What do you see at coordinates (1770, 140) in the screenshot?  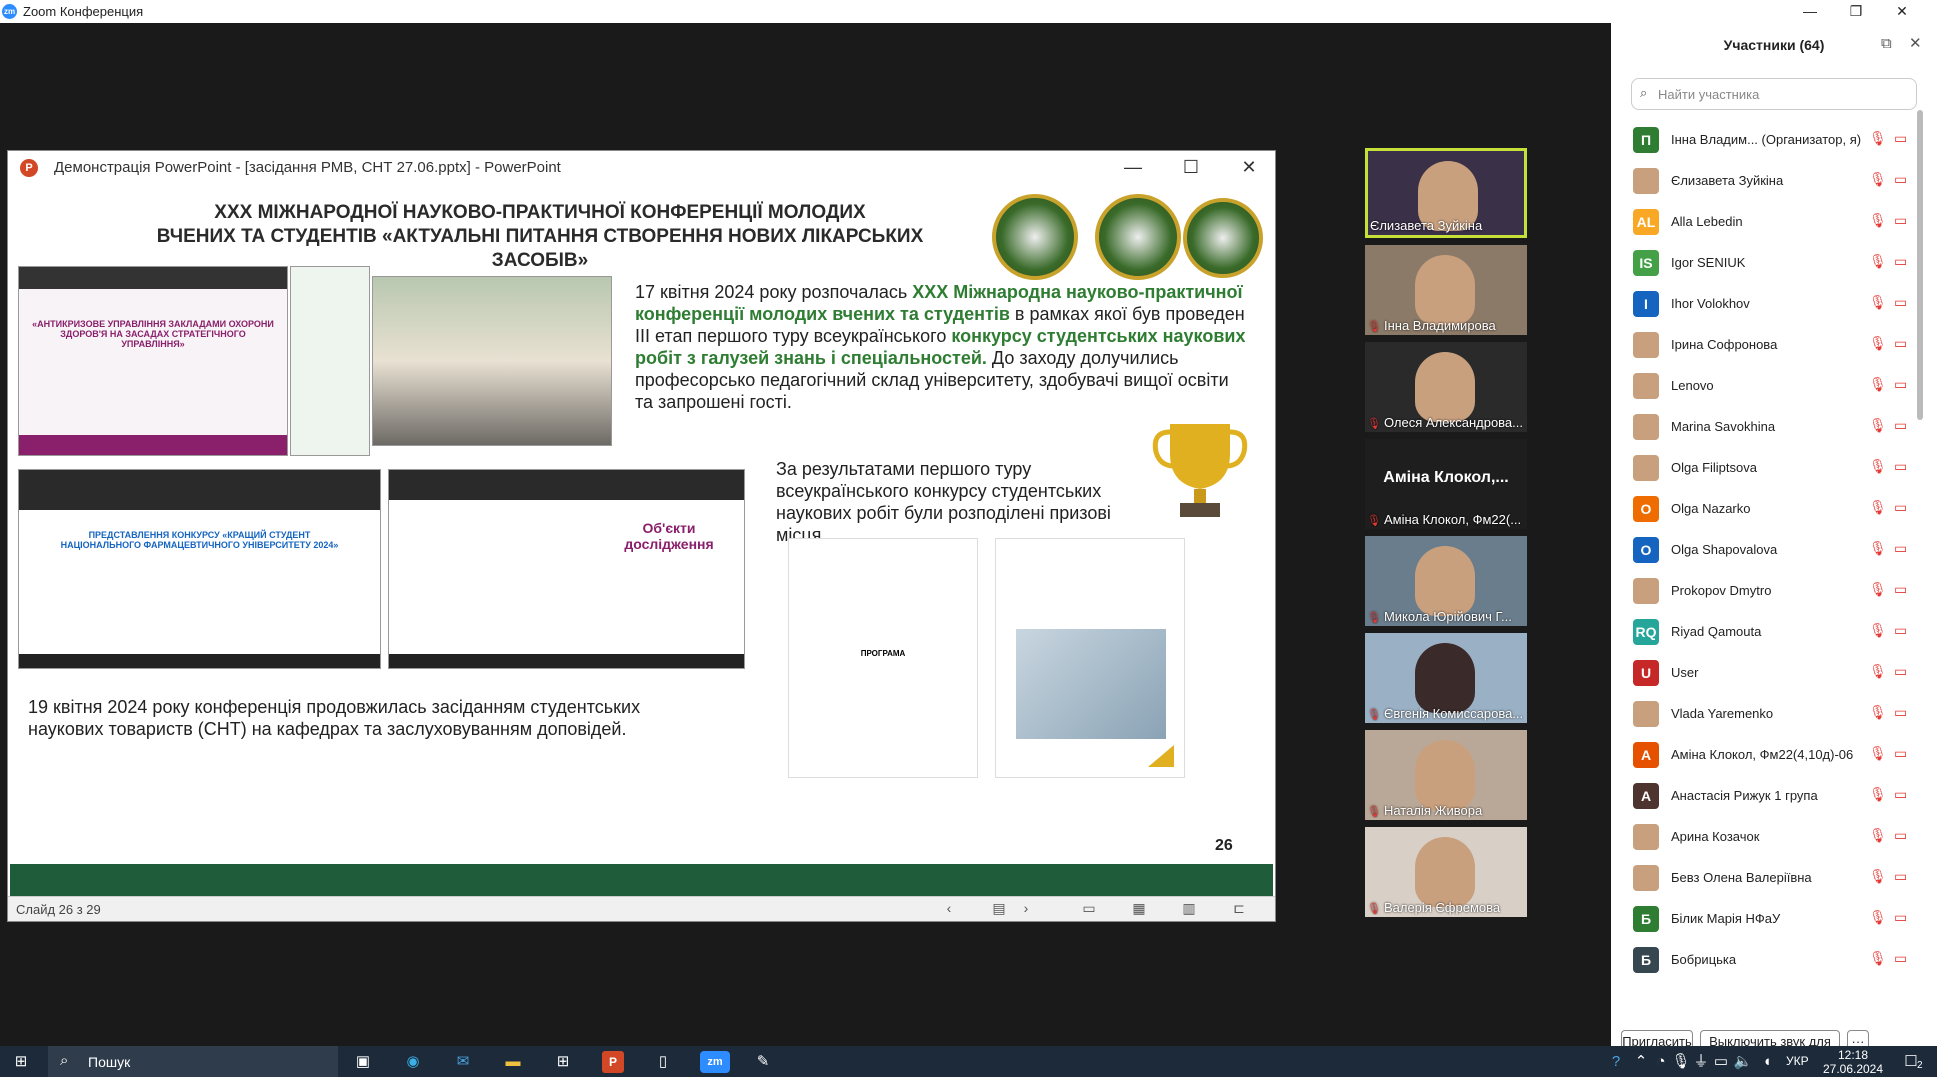 I see `participant-row: П Інна Владим... (Организатор, я) 🎙 ▭` at bounding box center [1770, 140].